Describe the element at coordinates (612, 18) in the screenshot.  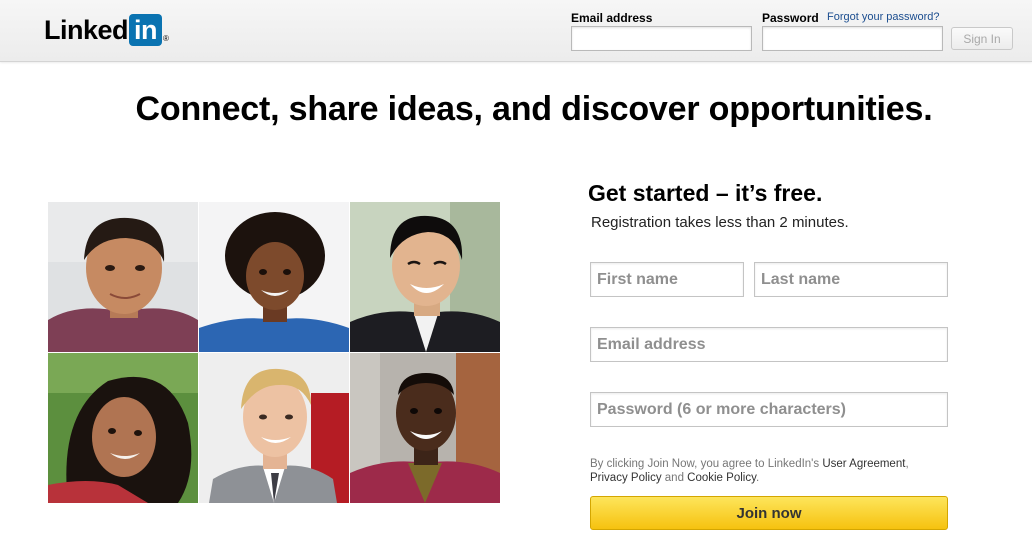
I see `header-email-label: Email address` at that location.